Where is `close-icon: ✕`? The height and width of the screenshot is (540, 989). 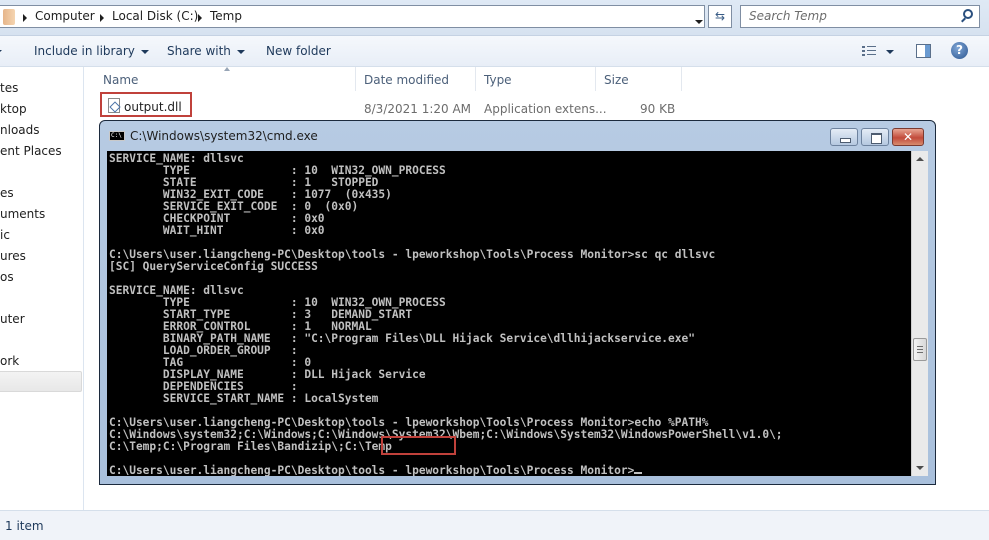 close-icon: ✕ is located at coordinates (908, 137).